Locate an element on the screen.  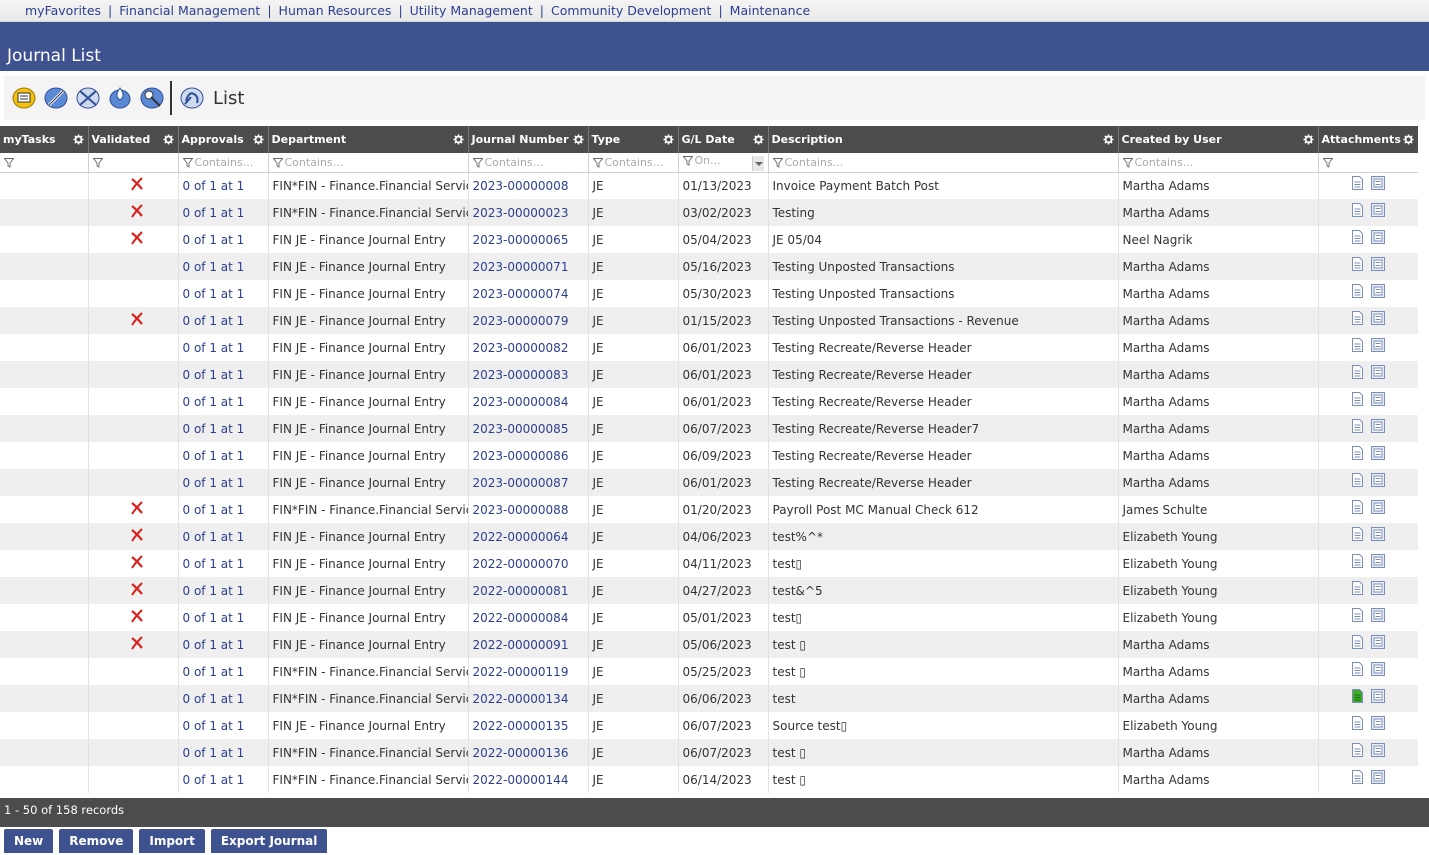
cell-journal-number: 2022-00000081 is located at coordinates (528, 590).